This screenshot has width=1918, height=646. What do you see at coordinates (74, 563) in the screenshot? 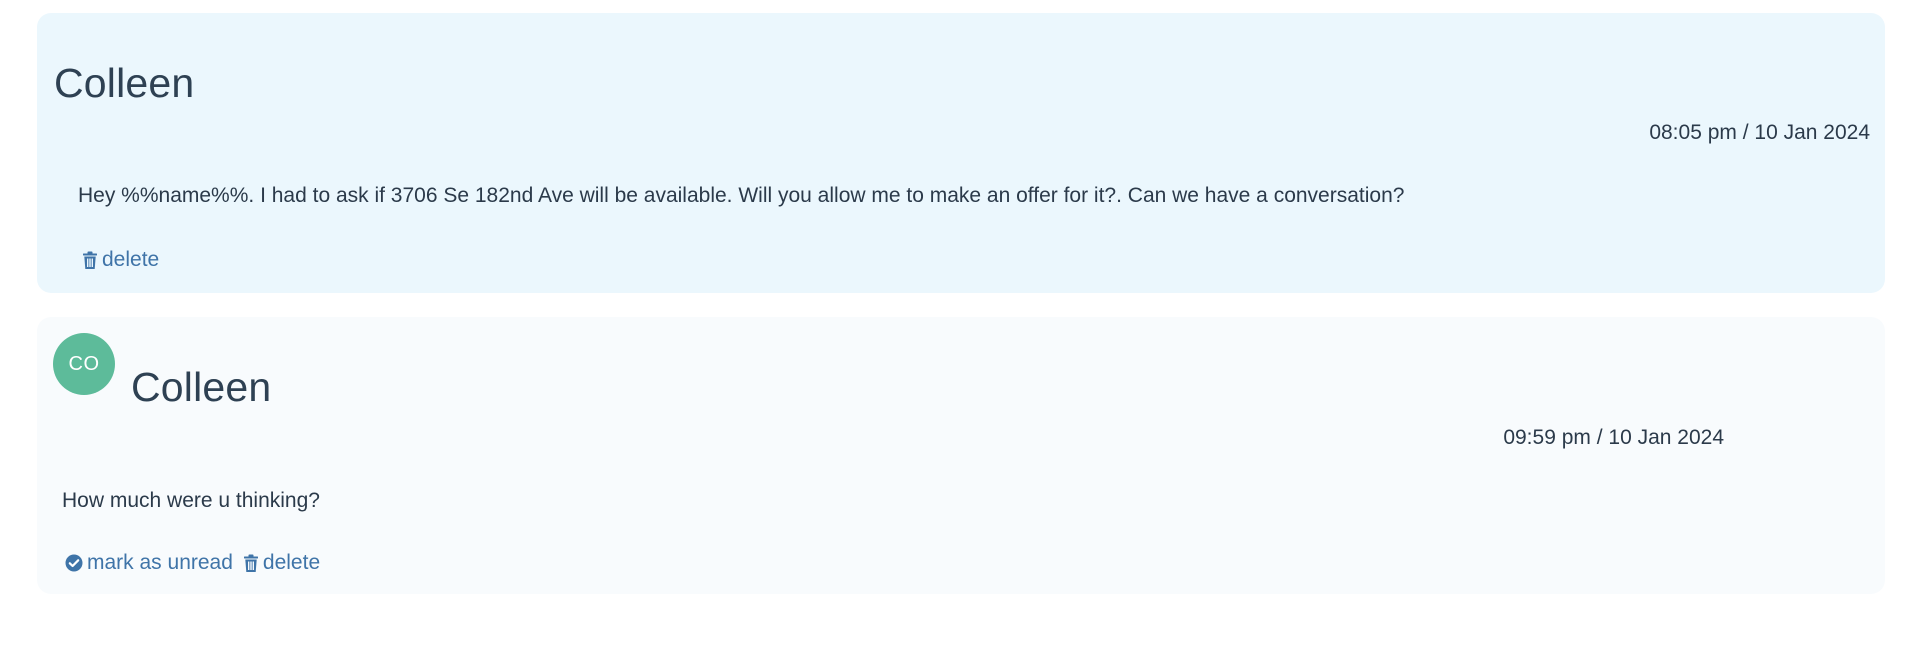
I see `check-circle-icon` at bounding box center [74, 563].